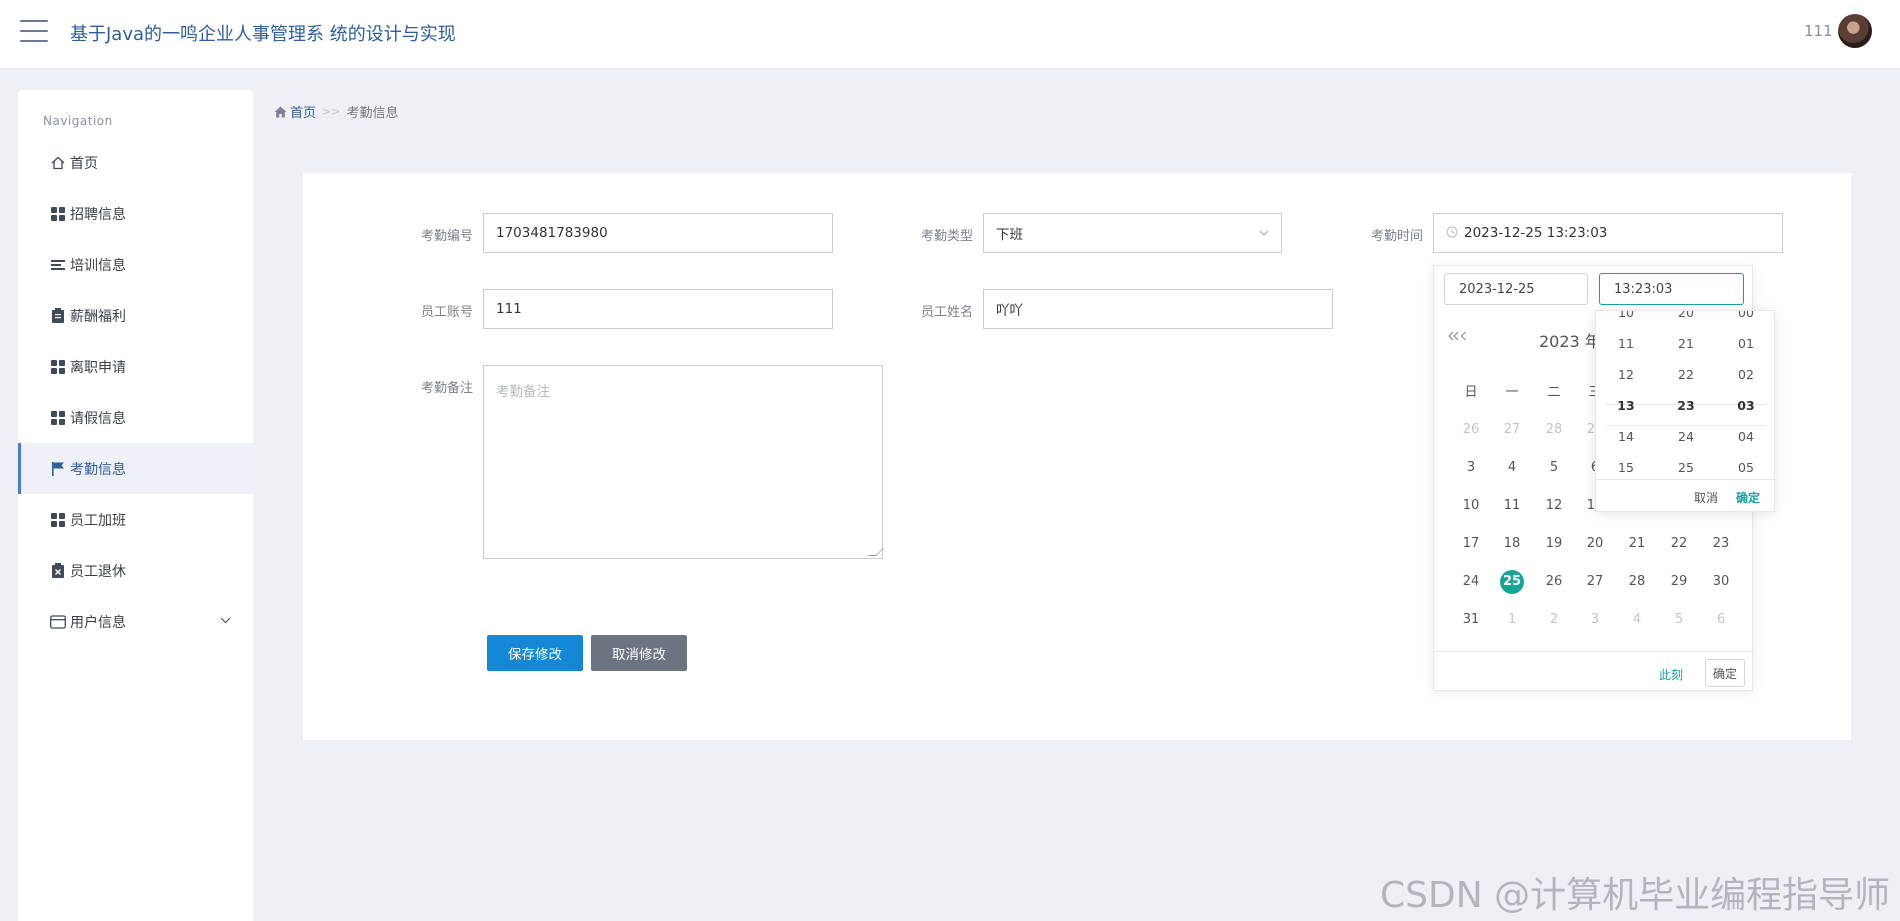  Describe the element at coordinates (303, 111) in the screenshot. I see `breadcrumb-home-label: 首页` at that location.